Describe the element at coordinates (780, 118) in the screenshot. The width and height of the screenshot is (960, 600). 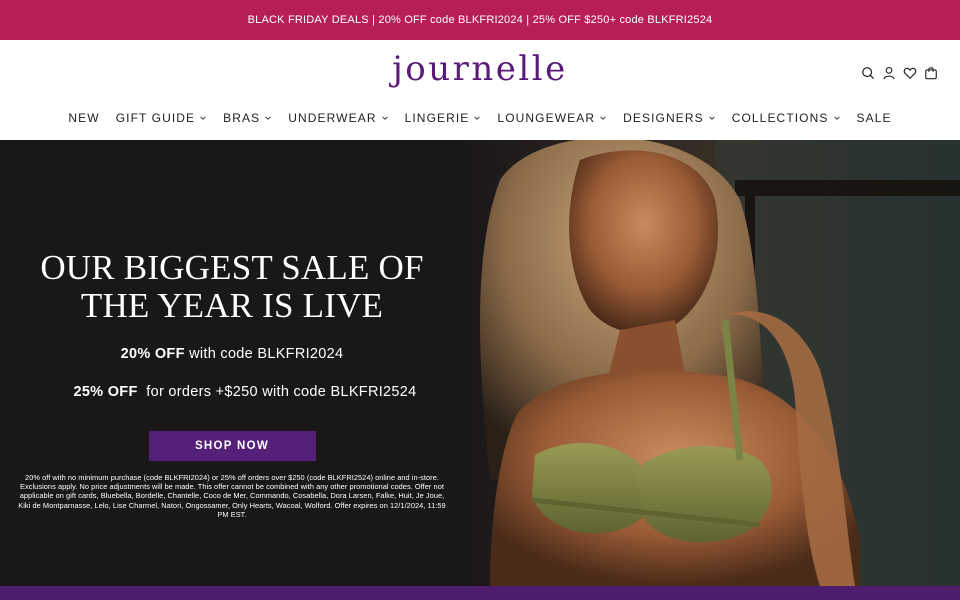
I see `nav-item-label: COLLECTIONS` at that location.